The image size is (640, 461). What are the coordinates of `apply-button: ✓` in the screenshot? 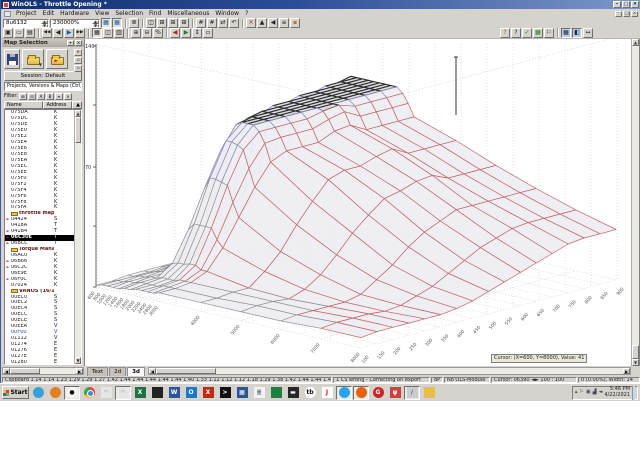 It's located at (527, 33).